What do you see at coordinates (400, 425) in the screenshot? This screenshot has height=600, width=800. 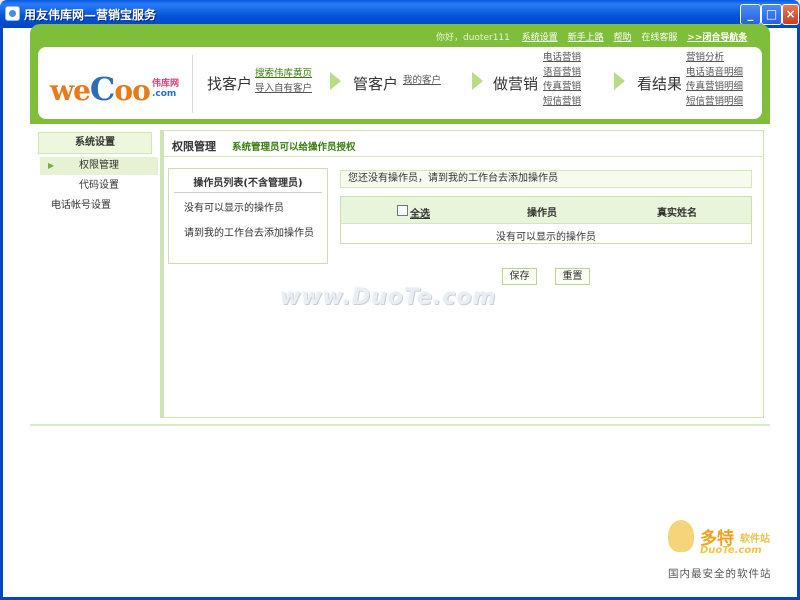 I see `footer-divider` at bounding box center [400, 425].